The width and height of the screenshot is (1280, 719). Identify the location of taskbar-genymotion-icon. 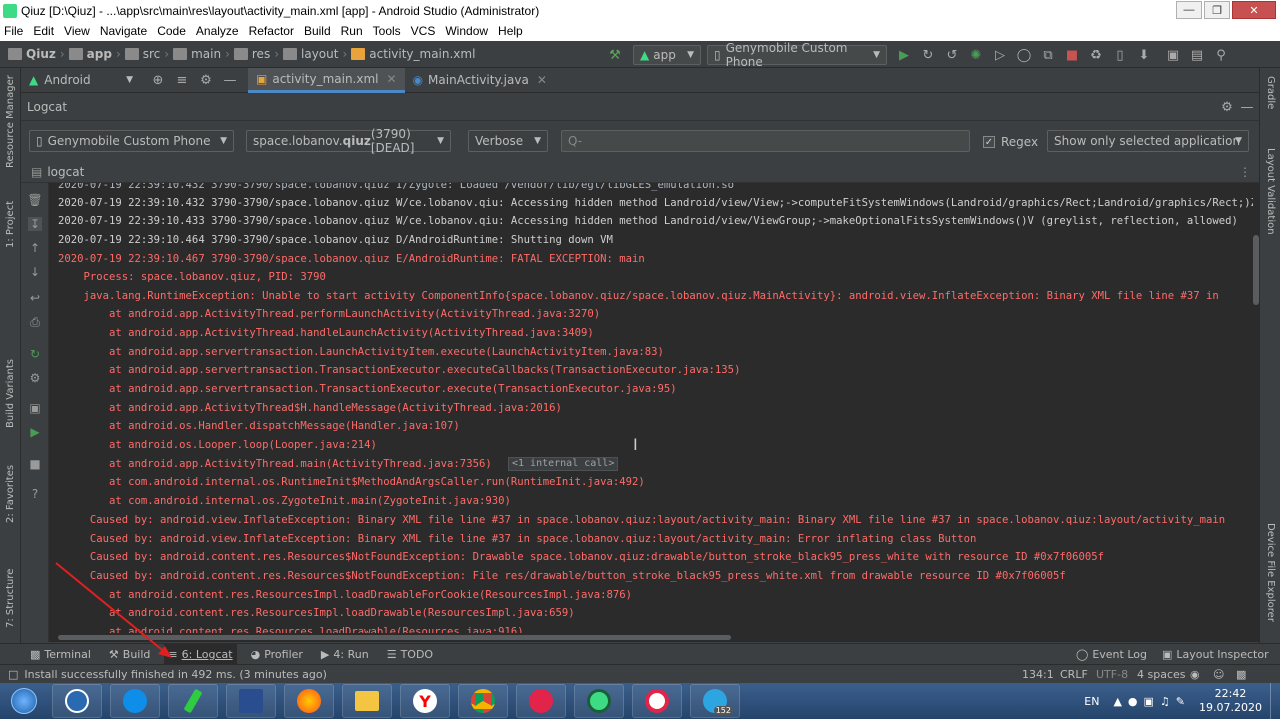
(541, 701).